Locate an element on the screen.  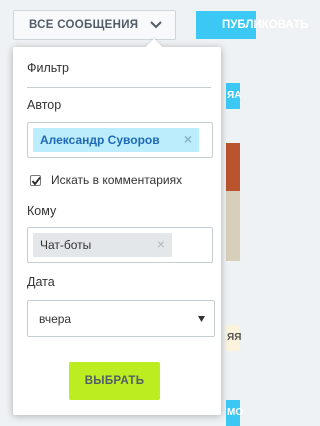
checkmark-icon is located at coordinates (36, 180).